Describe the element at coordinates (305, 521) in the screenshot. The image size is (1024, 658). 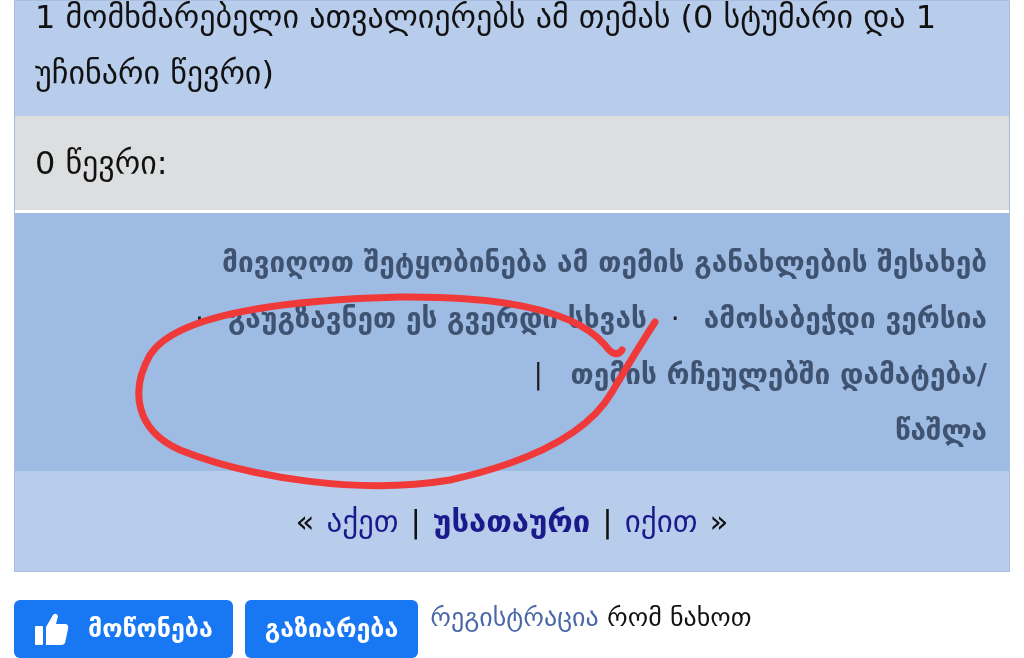
I see `pagination-arrow: «` at that location.